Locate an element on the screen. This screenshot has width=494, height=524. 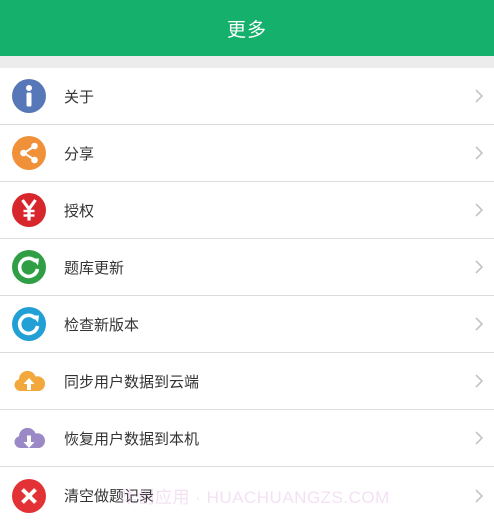
page-title: 更多 is located at coordinates (246, 29).